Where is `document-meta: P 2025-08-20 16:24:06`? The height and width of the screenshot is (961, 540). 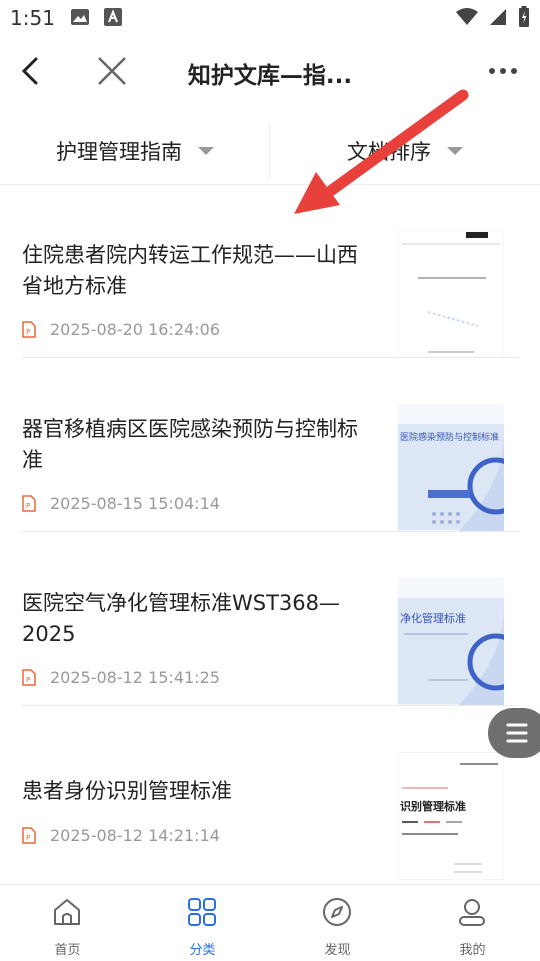
document-meta: P 2025-08-20 16:24:06 is located at coordinates (121, 329).